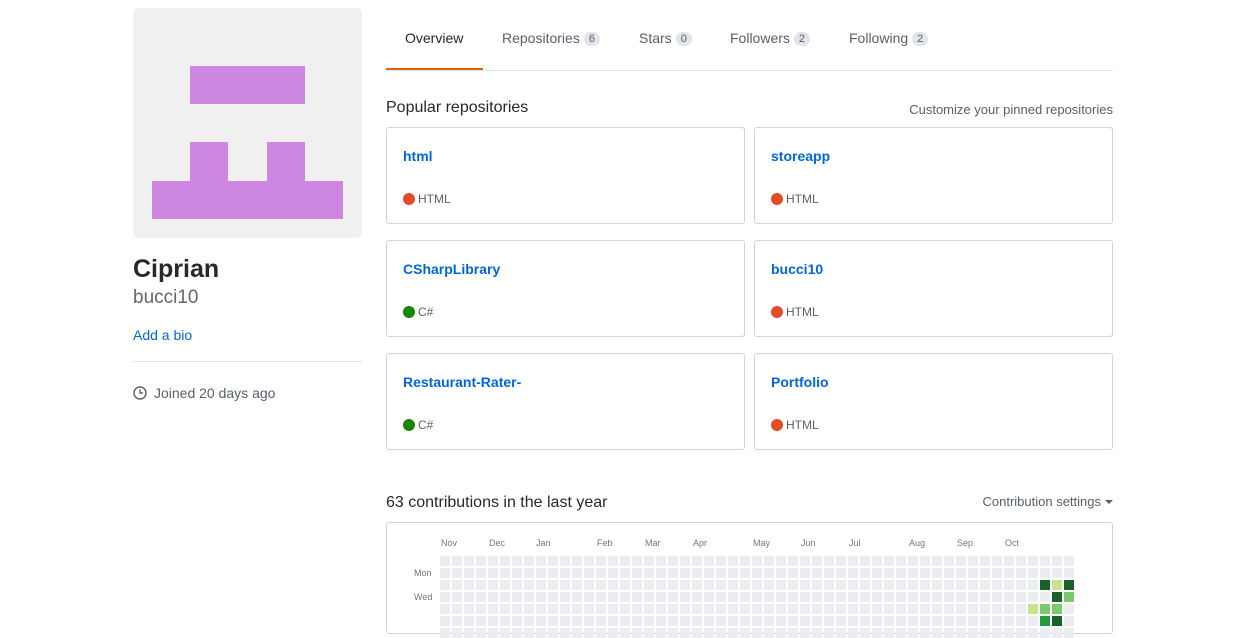 This screenshot has width=1243, height=638. I want to click on customize-pins-link: Customize your pinned repositories, so click(1011, 109).